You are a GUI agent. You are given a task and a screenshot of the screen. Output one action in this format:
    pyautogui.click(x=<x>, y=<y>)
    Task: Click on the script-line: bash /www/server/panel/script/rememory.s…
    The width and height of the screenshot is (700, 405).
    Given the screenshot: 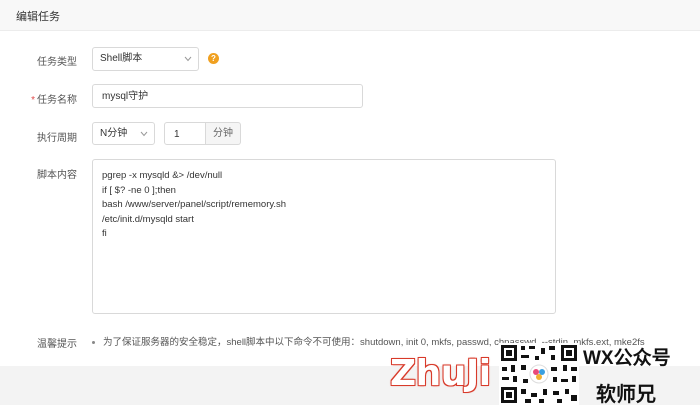 What is the action you would take?
    pyautogui.click(x=194, y=204)
    